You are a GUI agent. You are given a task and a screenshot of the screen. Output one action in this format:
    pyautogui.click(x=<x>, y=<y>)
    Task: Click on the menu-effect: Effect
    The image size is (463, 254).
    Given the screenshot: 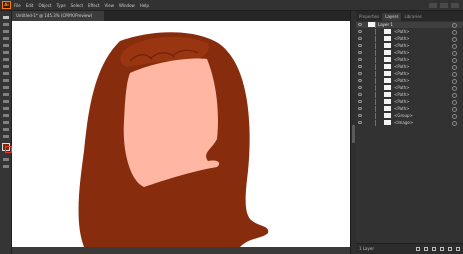 What is the action you would take?
    pyautogui.click(x=94, y=5)
    